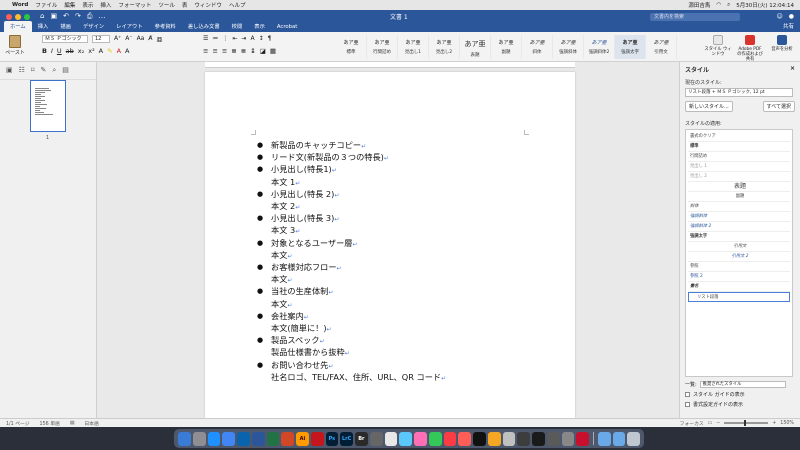 Image resolution: width=800 pixels, height=450 pixels. I want to click on save-icon: ▣, so click(53, 16).